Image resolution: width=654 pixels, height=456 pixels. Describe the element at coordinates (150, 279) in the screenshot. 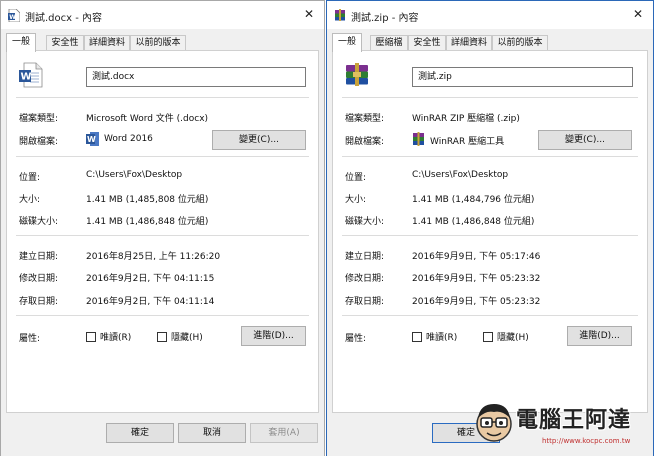

I see `modified-value: 2016年9月2日, 下午 04:11:15` at that location.